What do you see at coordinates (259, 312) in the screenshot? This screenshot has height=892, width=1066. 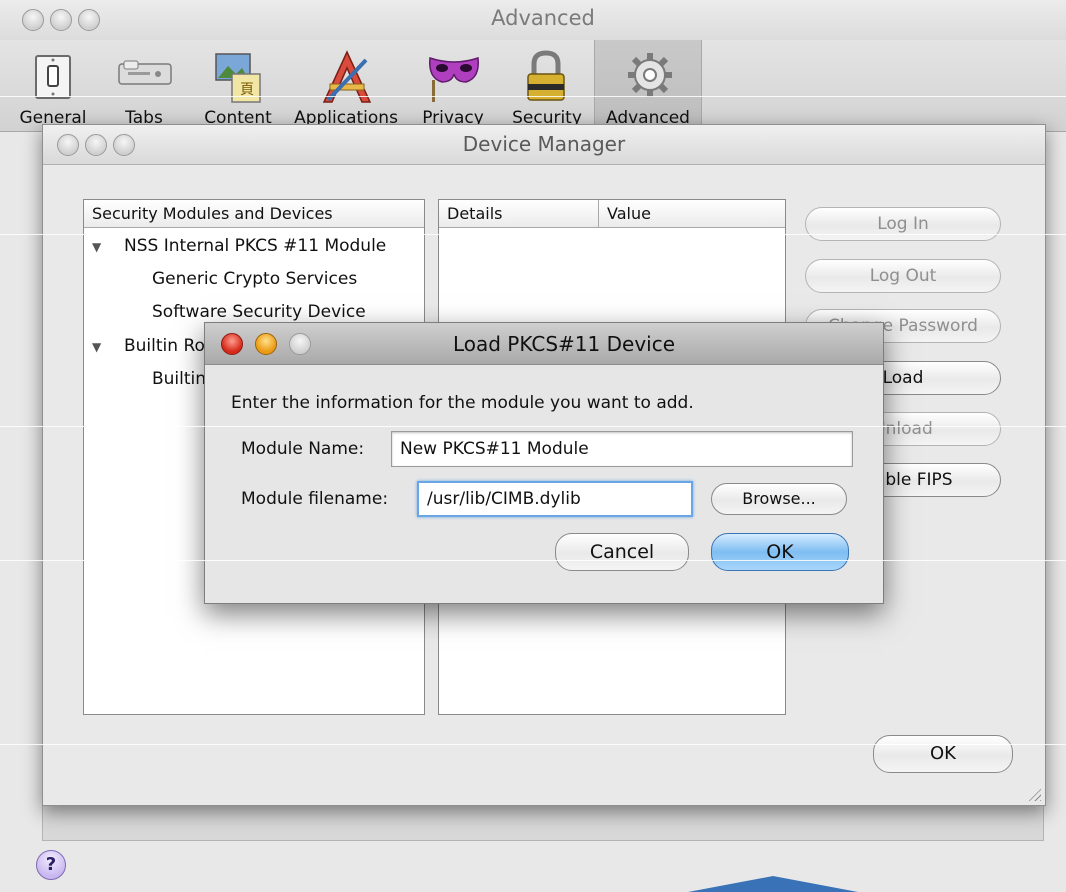 I see `tree-item-software-security: Software Security Device` at bounding box center [259, 312].